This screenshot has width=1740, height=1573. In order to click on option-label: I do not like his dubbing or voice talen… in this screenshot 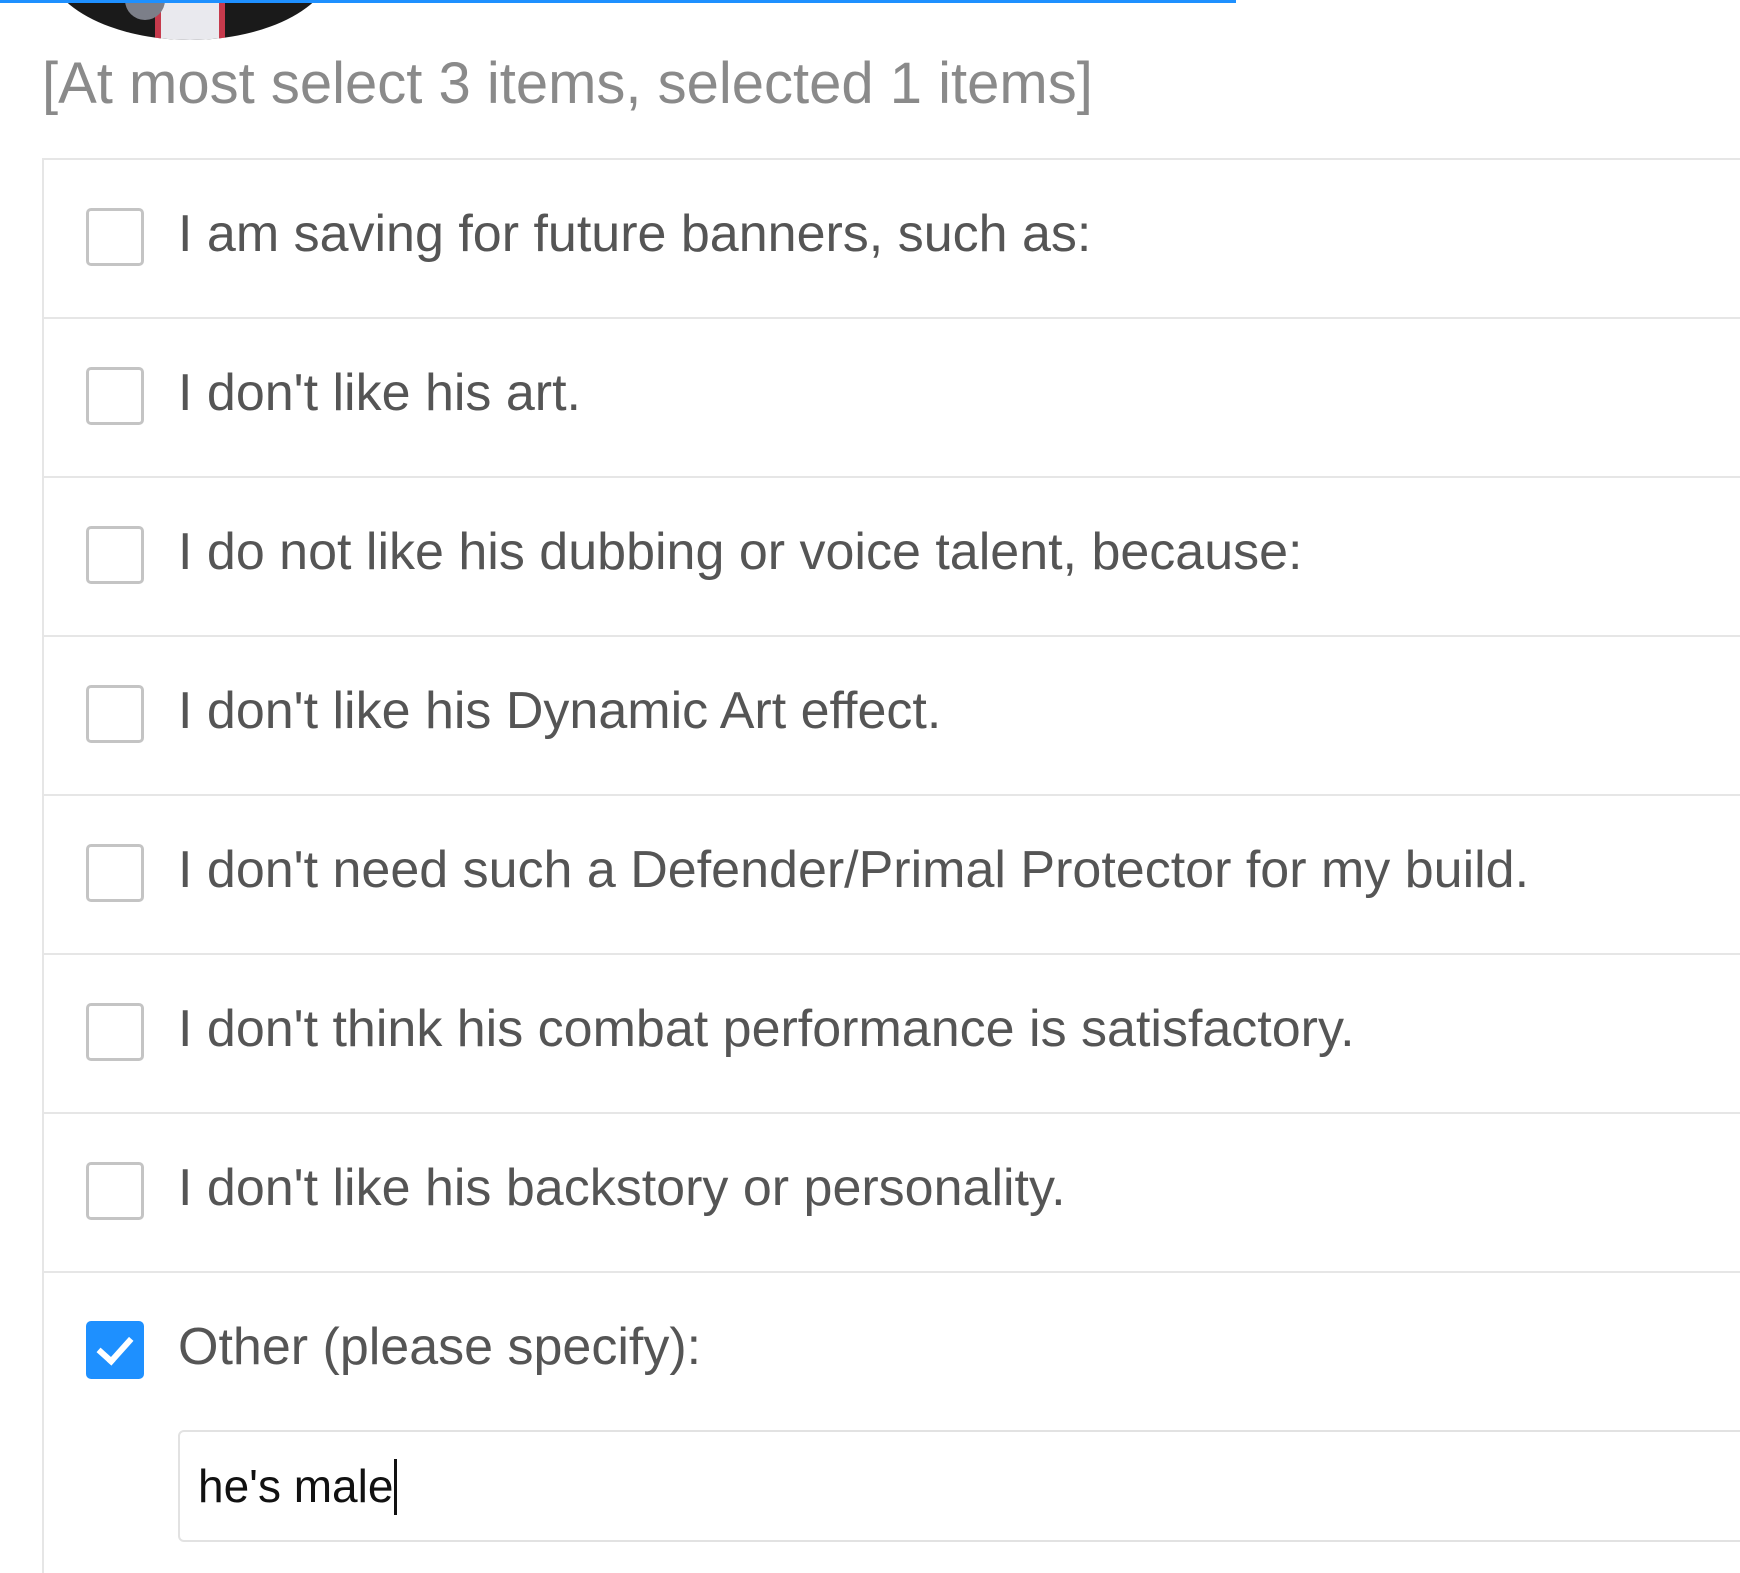, I will do `click(740, 552)`.